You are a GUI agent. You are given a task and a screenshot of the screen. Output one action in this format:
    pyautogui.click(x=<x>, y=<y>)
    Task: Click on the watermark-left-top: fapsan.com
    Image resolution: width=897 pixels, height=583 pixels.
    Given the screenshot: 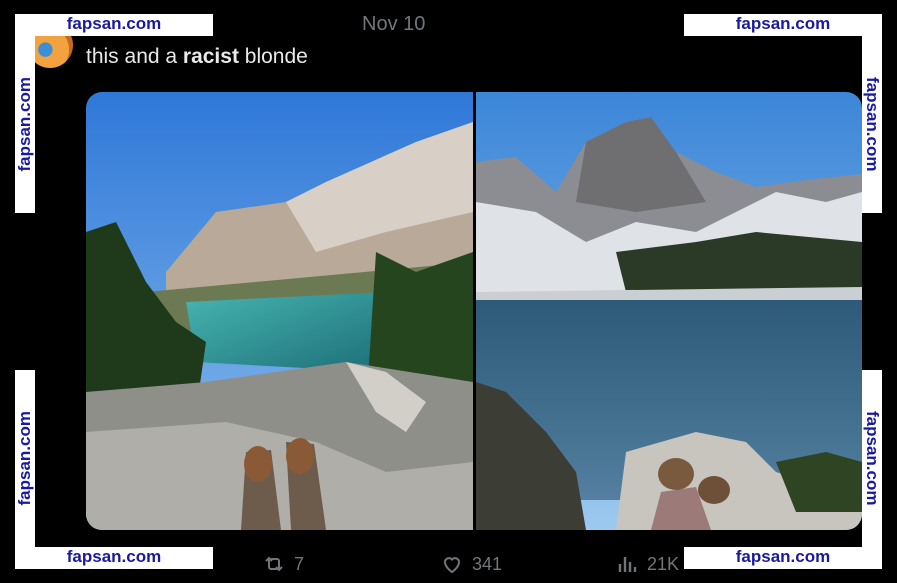 What is the action you would take?
    pyautogui.click(x=25, y=124)
    